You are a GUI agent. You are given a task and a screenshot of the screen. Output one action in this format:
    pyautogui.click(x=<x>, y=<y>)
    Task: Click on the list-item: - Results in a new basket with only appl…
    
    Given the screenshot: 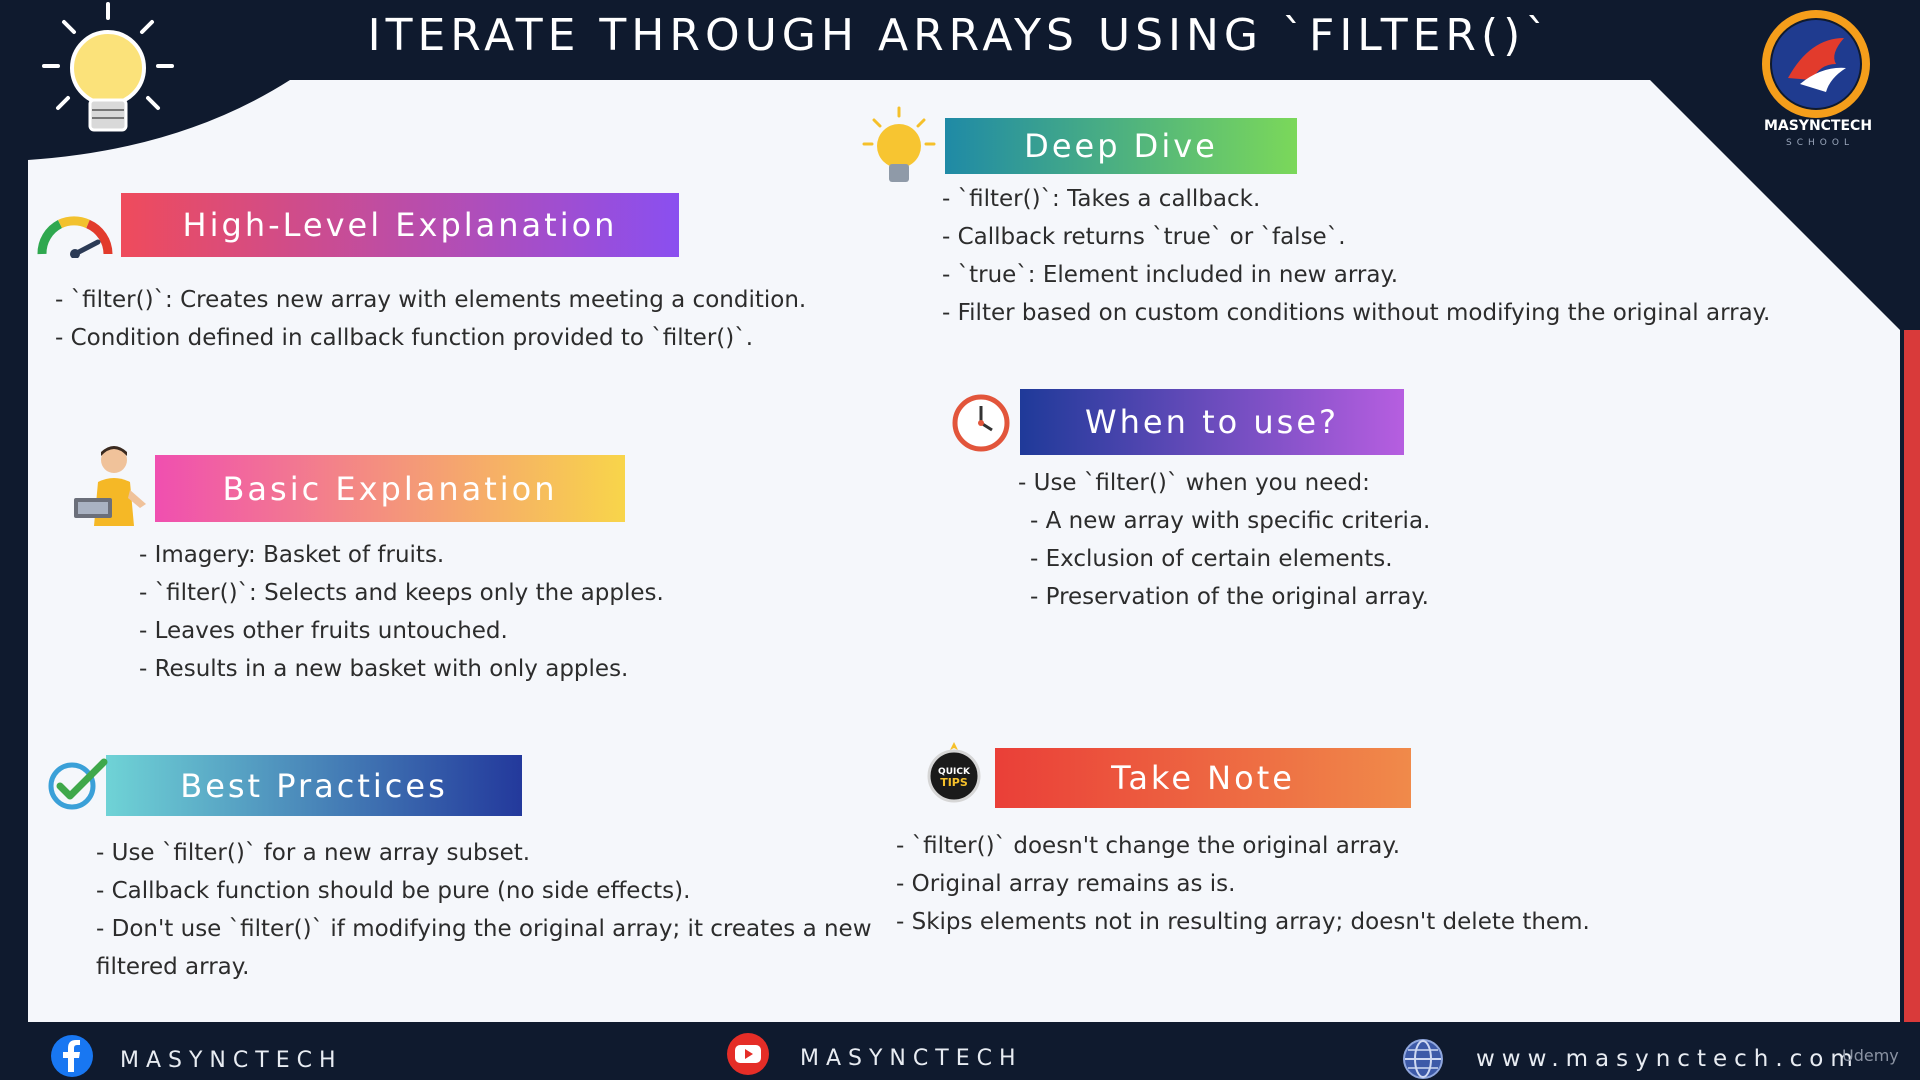 What is the action you would take?
    pyautogui.click(x=384, y=669)
    